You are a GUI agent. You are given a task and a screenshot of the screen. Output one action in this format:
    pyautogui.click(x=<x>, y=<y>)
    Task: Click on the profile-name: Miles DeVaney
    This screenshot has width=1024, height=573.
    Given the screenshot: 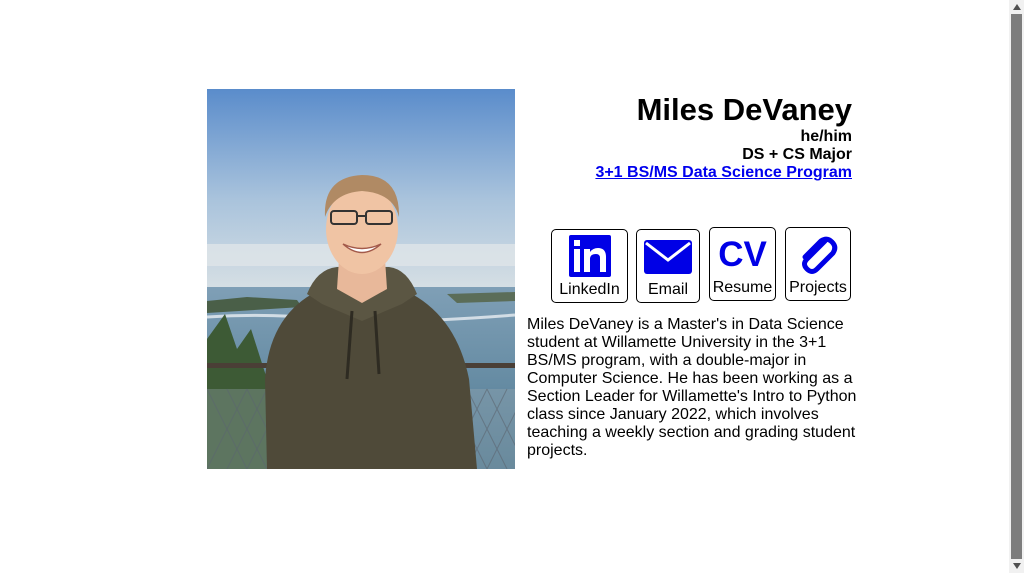 What is the action you would take?
    pyautogui.click(x=744, y=109)
    